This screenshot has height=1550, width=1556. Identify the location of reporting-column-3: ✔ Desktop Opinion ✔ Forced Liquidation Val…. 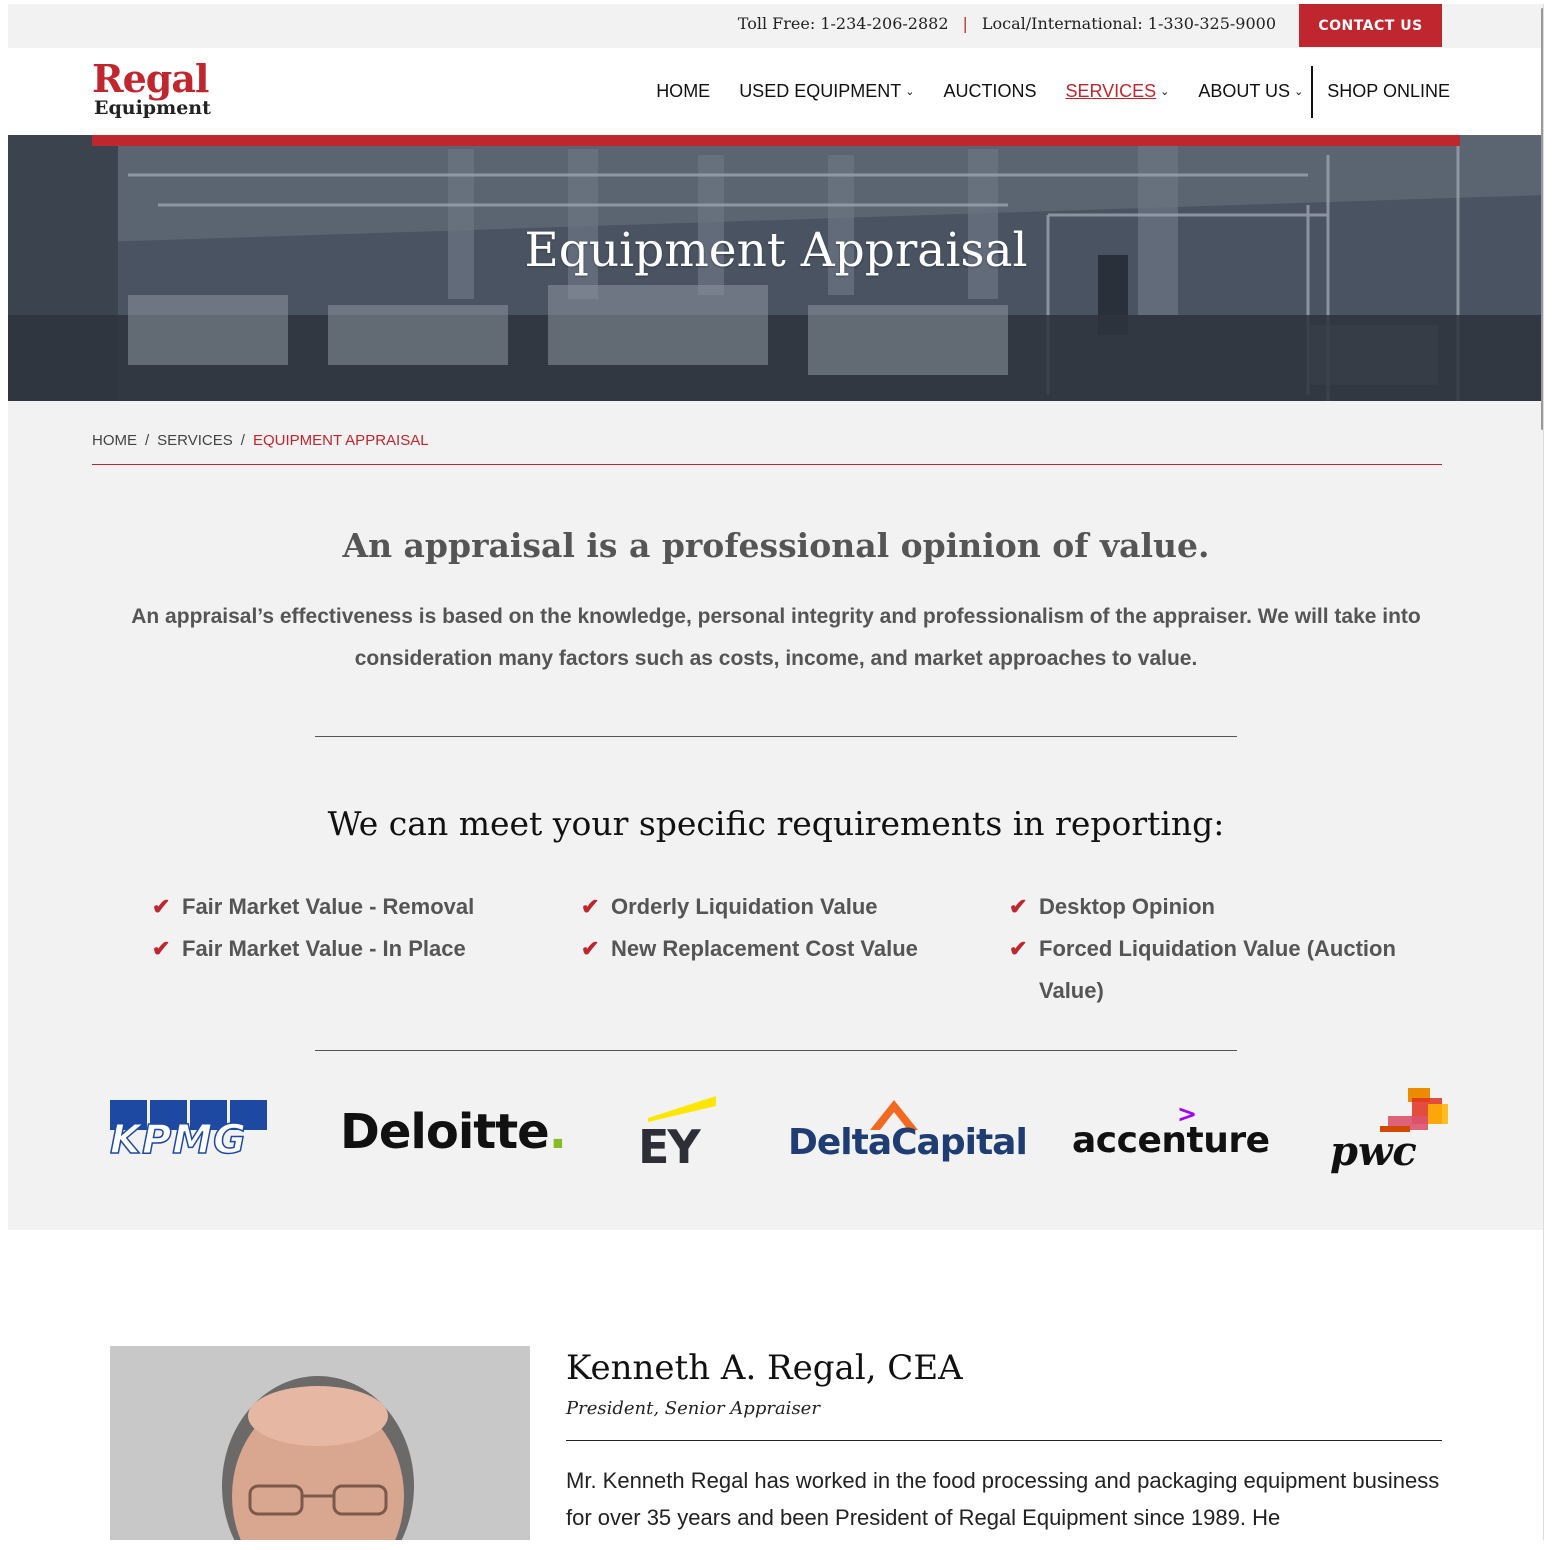
(1219, 949).